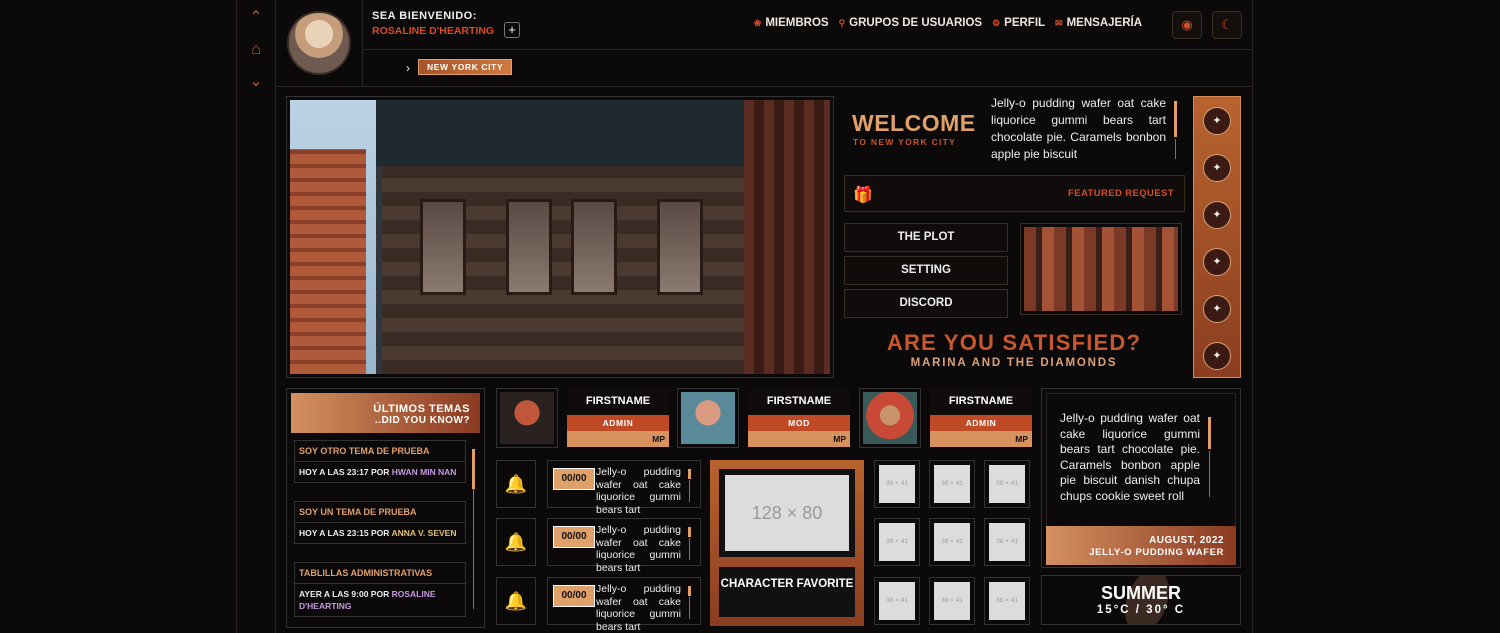  I want to click on toggle-icon: ◉, so click(1187, 24).